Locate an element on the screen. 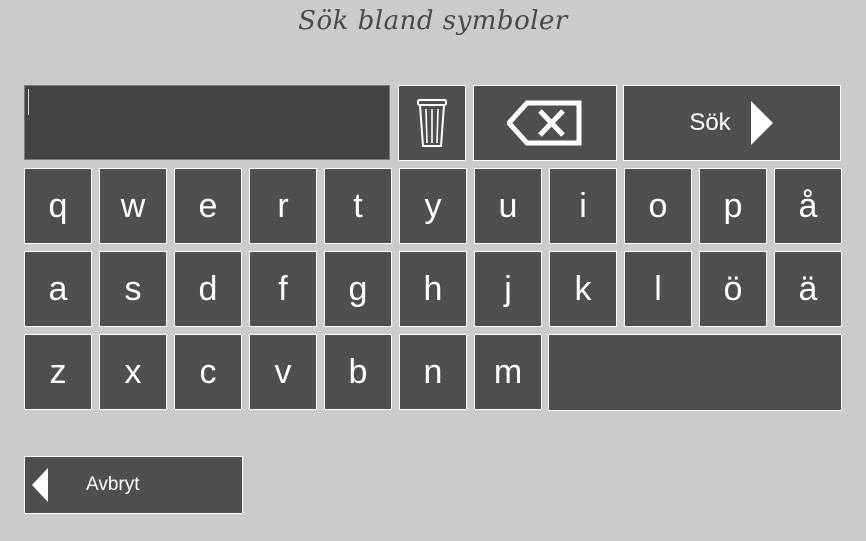 This screenshot has width=866, height=541. cancel-button: Avbryt is located at coordinates (133, 485).